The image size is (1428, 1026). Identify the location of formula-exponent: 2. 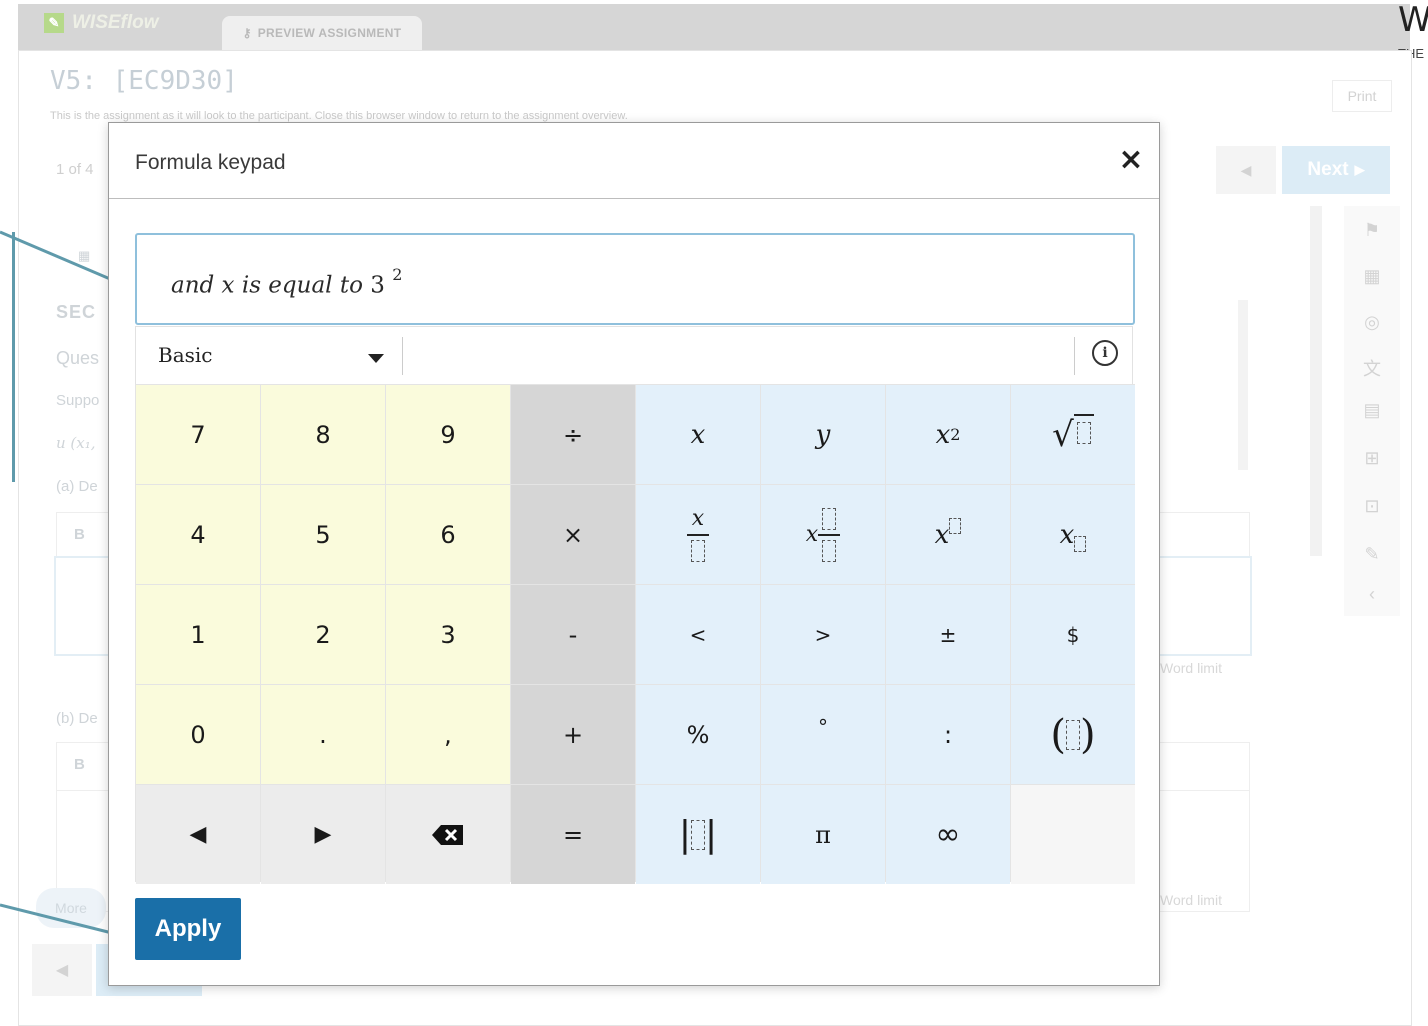
(397, 274).